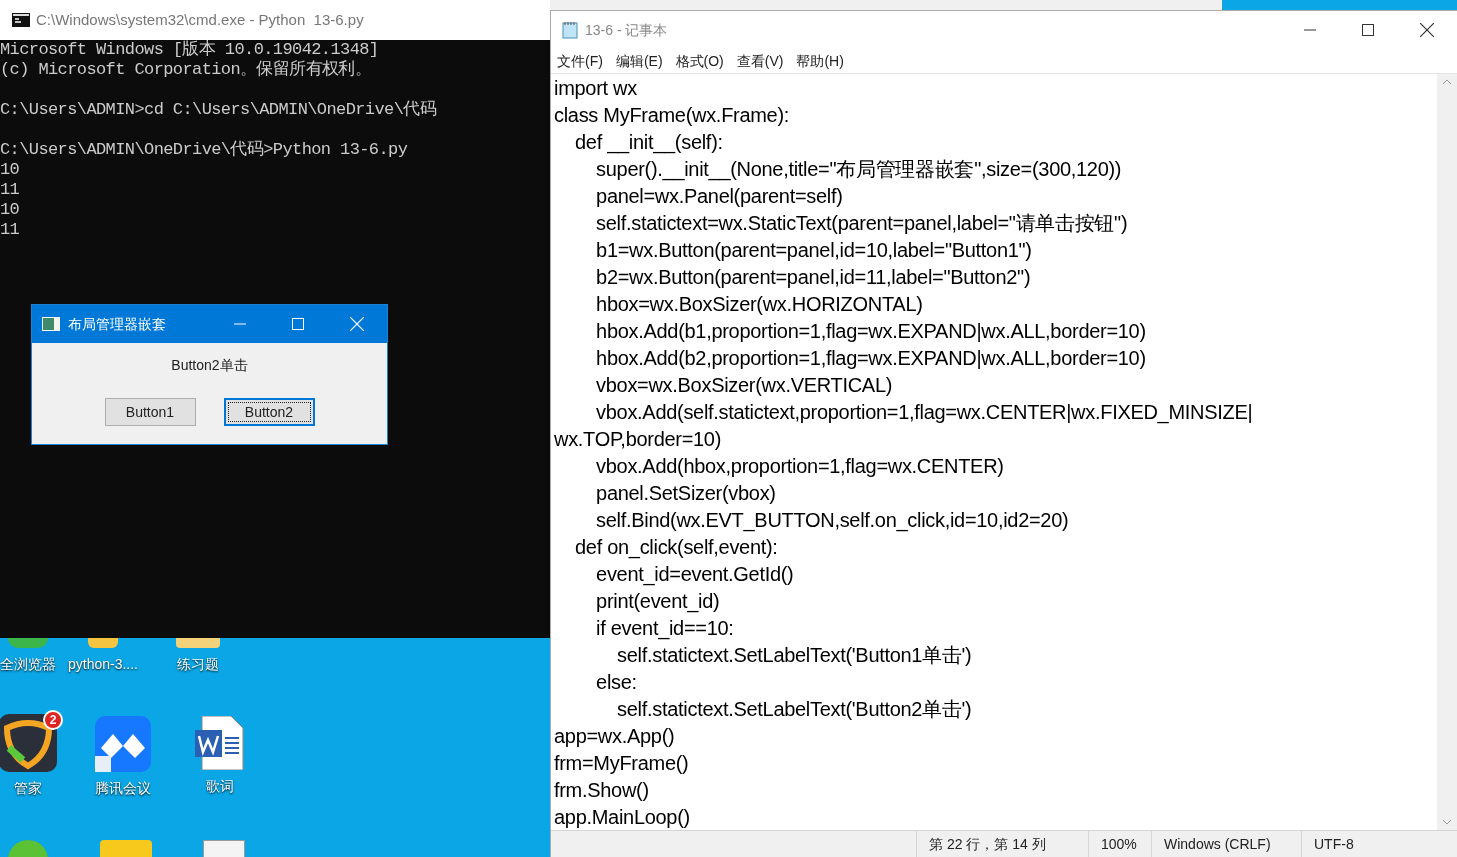  I want to click on code-line: frm=MyFrame(), so click(622, 763).